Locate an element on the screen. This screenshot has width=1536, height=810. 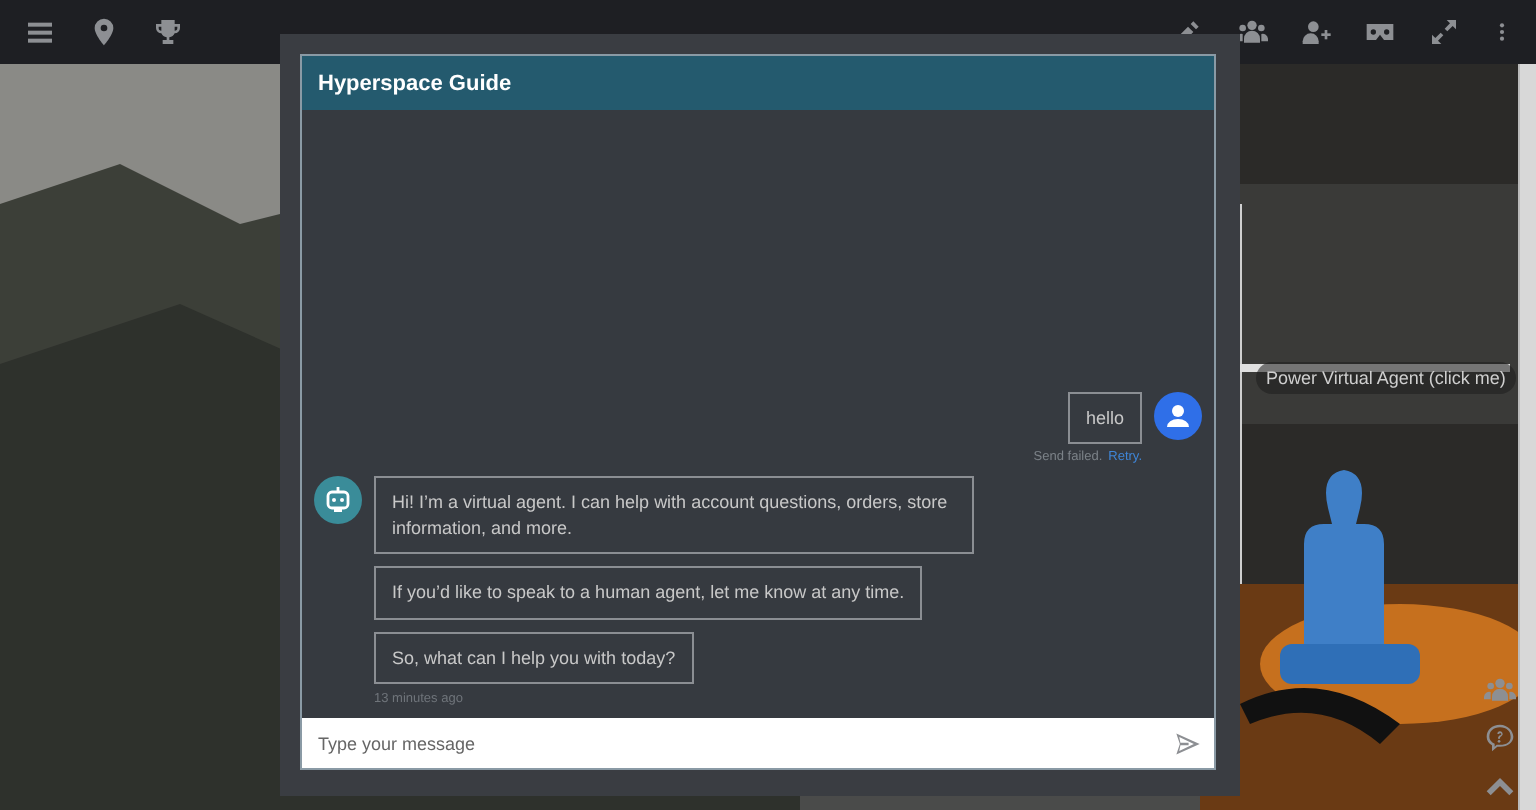
send-icon is located at coordinates (1188, 743).